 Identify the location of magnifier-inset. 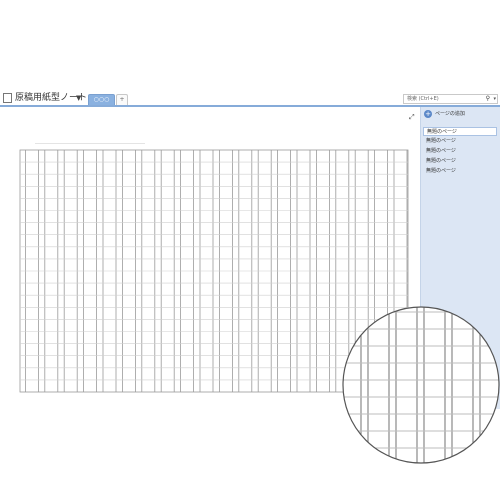
(421, 385).